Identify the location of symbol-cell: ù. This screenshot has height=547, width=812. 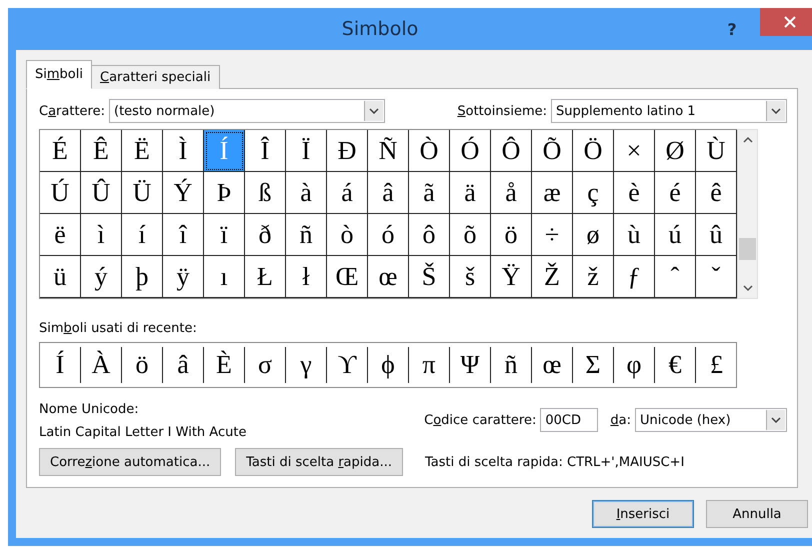
(634, 235).